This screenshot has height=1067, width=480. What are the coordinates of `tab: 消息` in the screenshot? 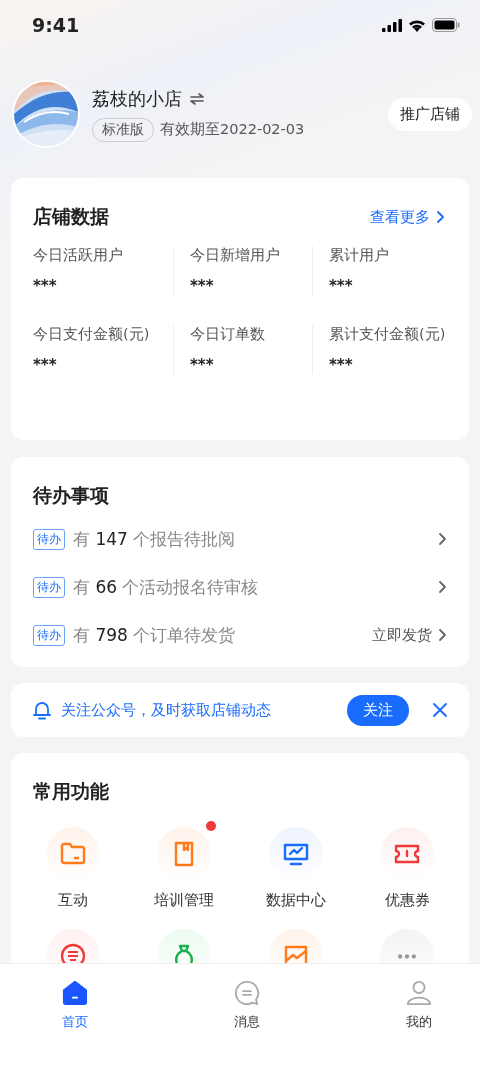 It's located at (247, 998).